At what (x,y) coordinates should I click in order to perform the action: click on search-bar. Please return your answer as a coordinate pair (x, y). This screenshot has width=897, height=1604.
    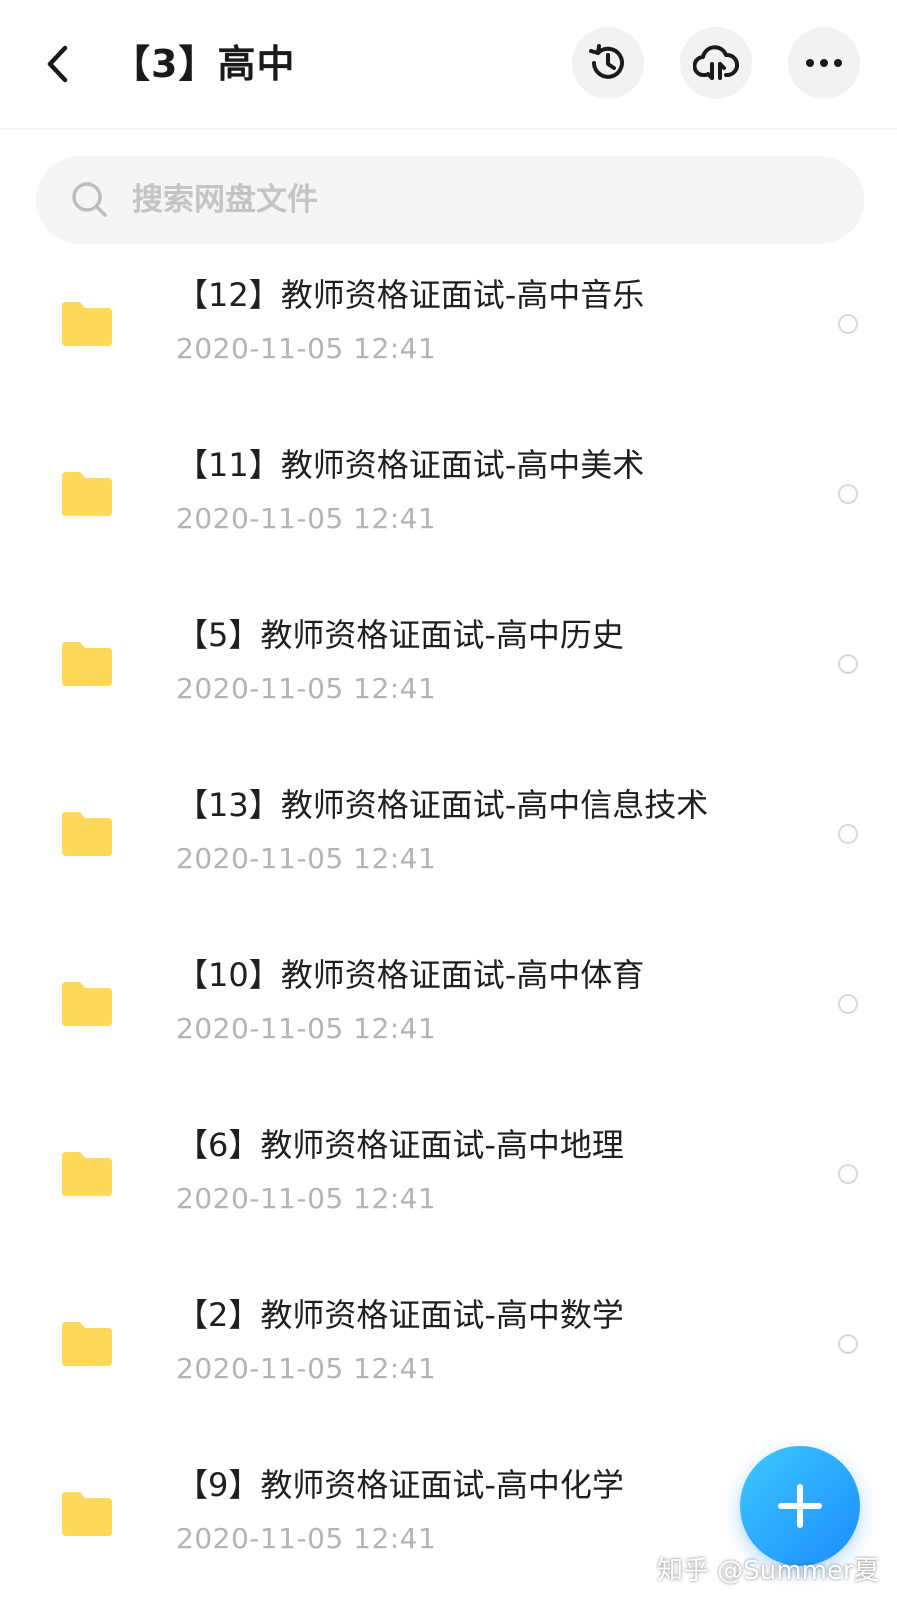
    Looking at the image, I should click on (450, 200).